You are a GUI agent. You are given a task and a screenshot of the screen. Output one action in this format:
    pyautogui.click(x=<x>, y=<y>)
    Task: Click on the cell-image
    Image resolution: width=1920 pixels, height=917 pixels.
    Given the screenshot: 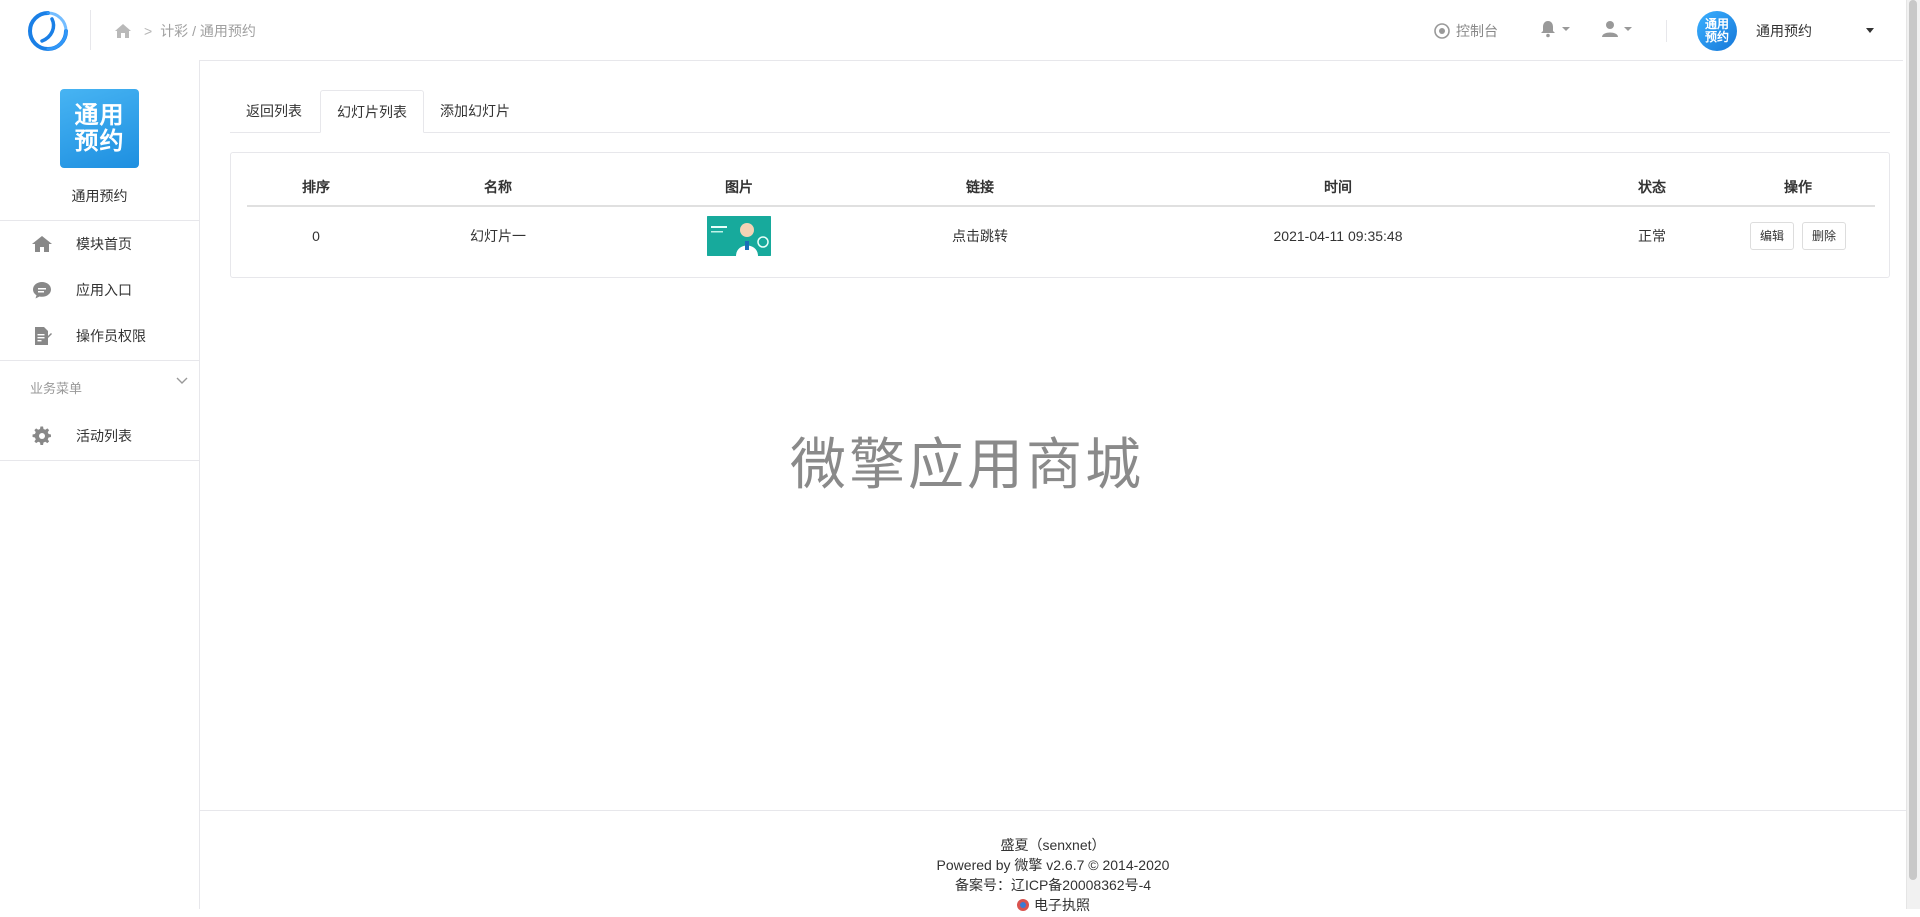 What is the action you would take?
    pyautogui.click(x=739, y=235)
    